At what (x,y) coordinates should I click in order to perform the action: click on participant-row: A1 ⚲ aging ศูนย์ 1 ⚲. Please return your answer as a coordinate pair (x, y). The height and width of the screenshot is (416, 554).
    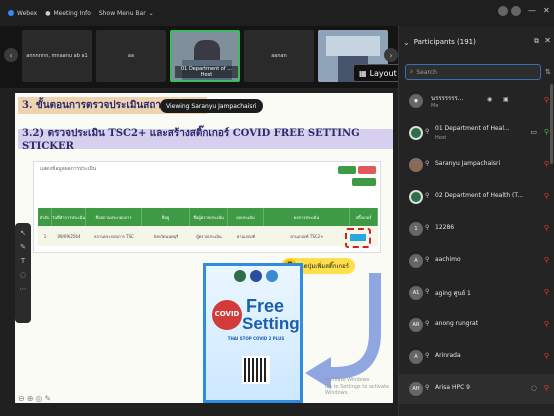
    Looking at the image, I should click on (476, 293).